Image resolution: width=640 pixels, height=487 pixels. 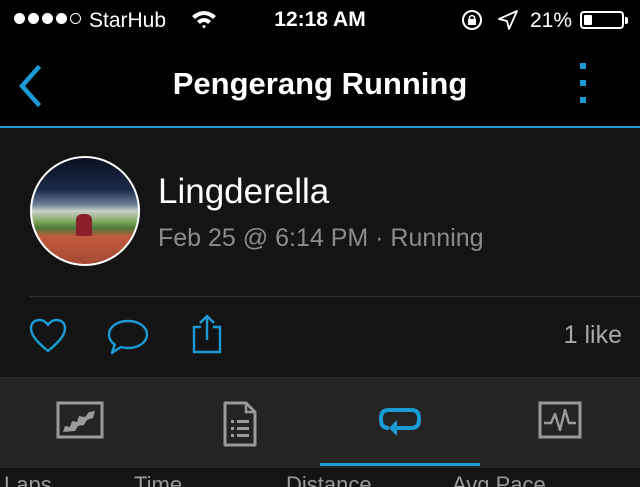 I want to click on map-icon, so click(x=80, y=420).